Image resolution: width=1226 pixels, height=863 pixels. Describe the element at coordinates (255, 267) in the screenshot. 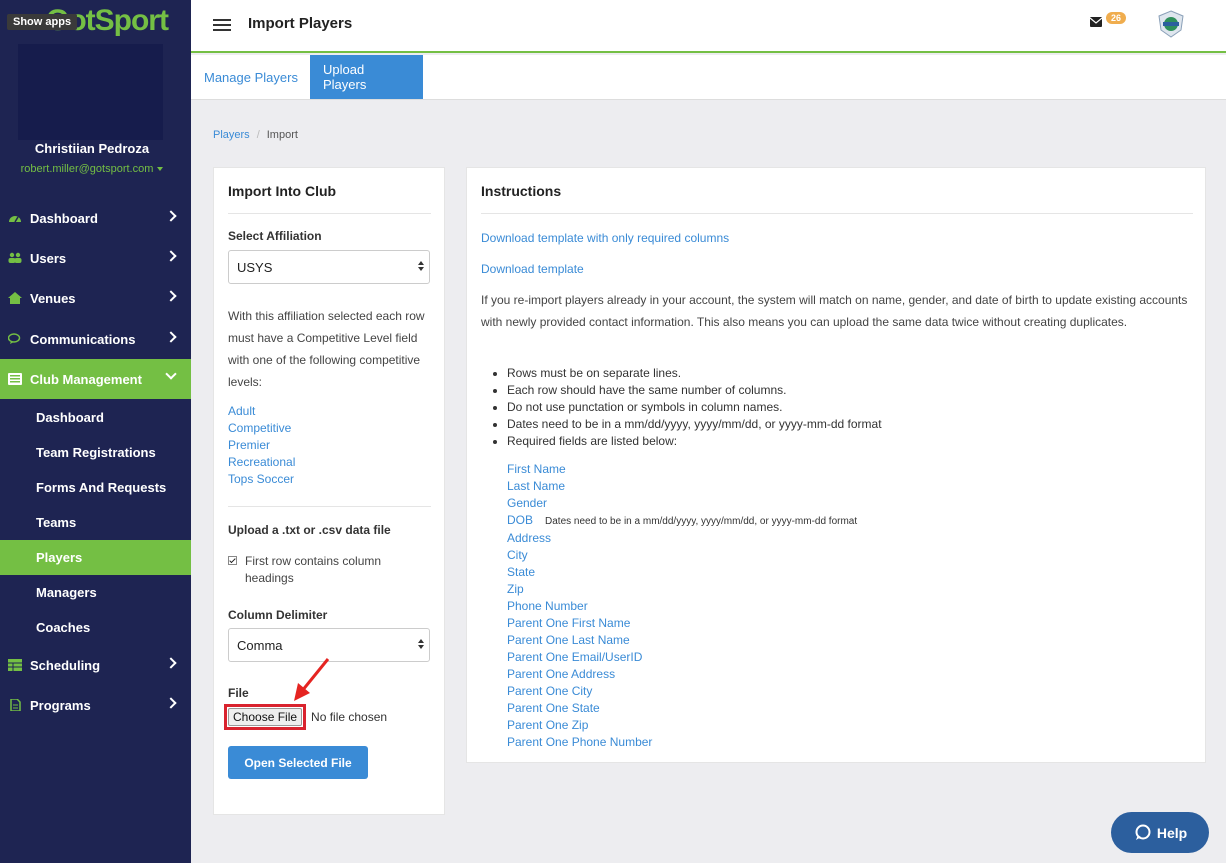

I see `affiliation-select-value: USYS` at that location.